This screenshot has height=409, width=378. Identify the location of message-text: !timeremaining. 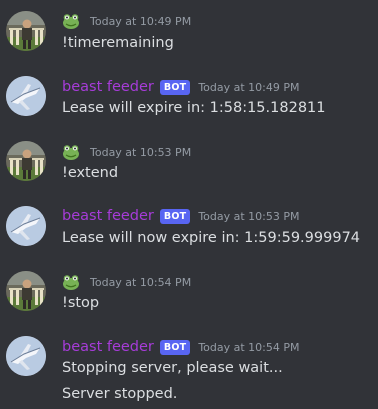
(118, 43).